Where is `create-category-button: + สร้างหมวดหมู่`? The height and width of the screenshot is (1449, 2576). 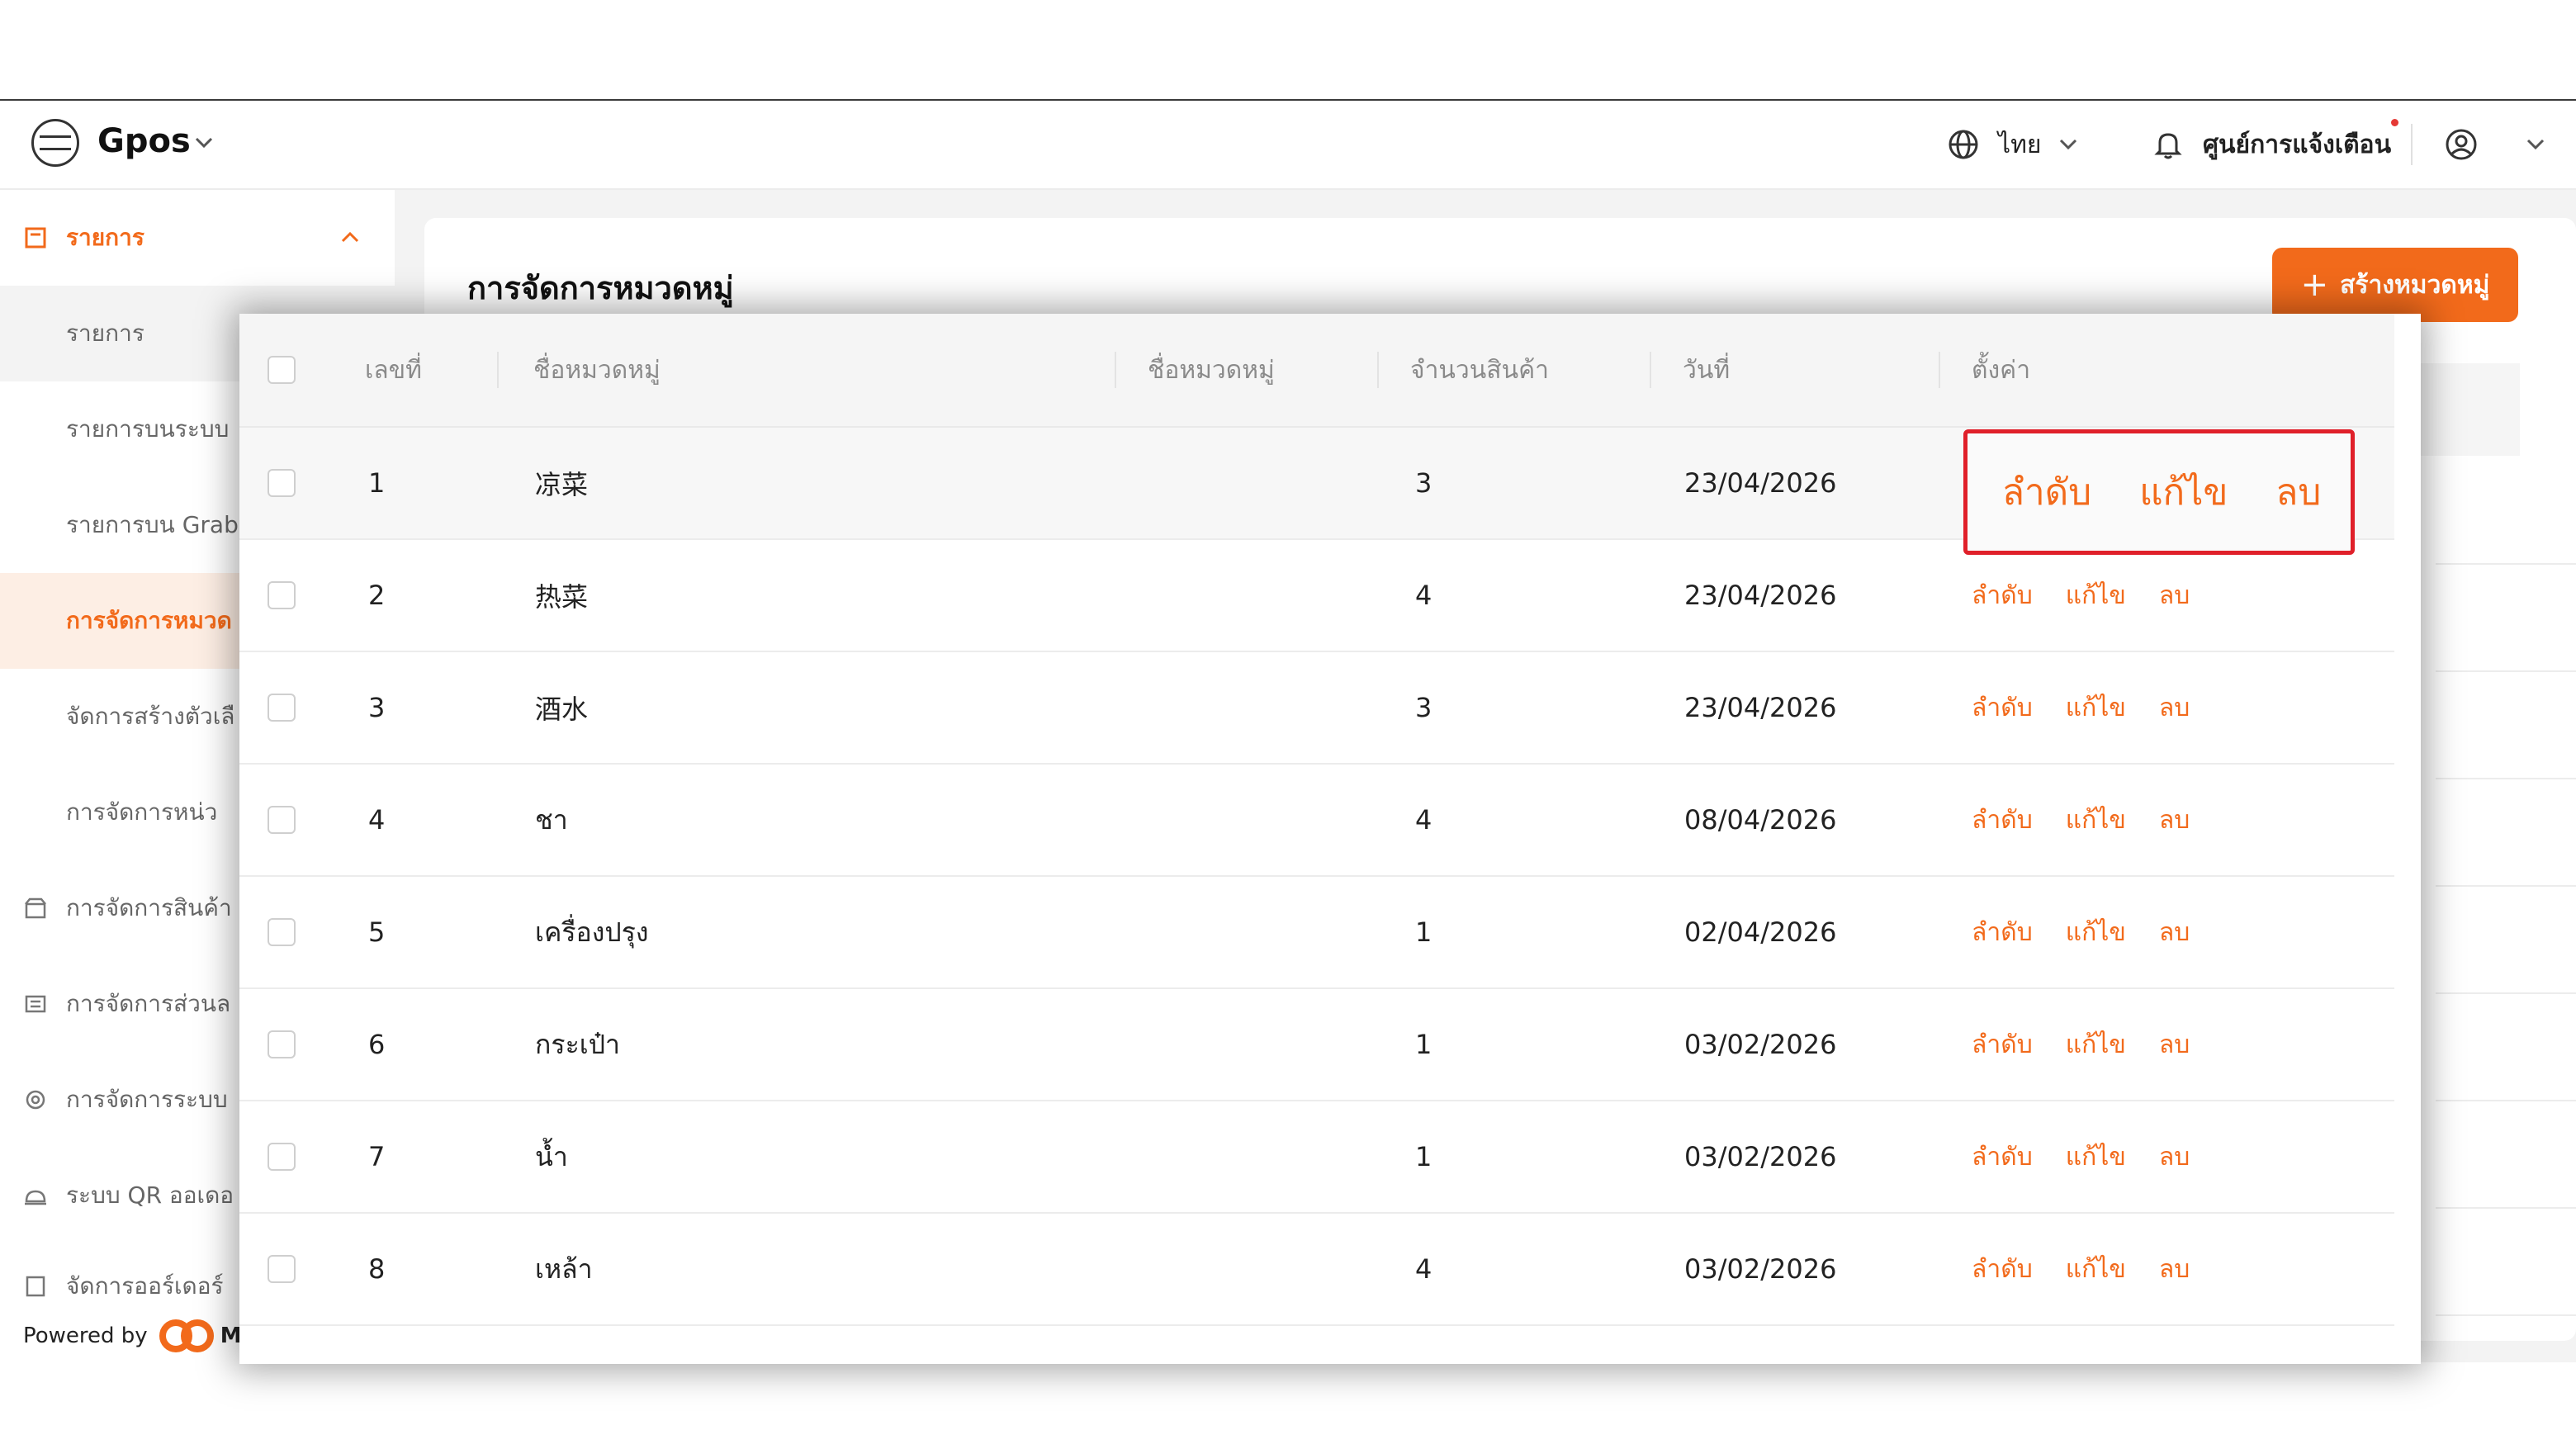
create-category-button: + สร้างหมวดหมู่ is located at coordinates (2395, 285).